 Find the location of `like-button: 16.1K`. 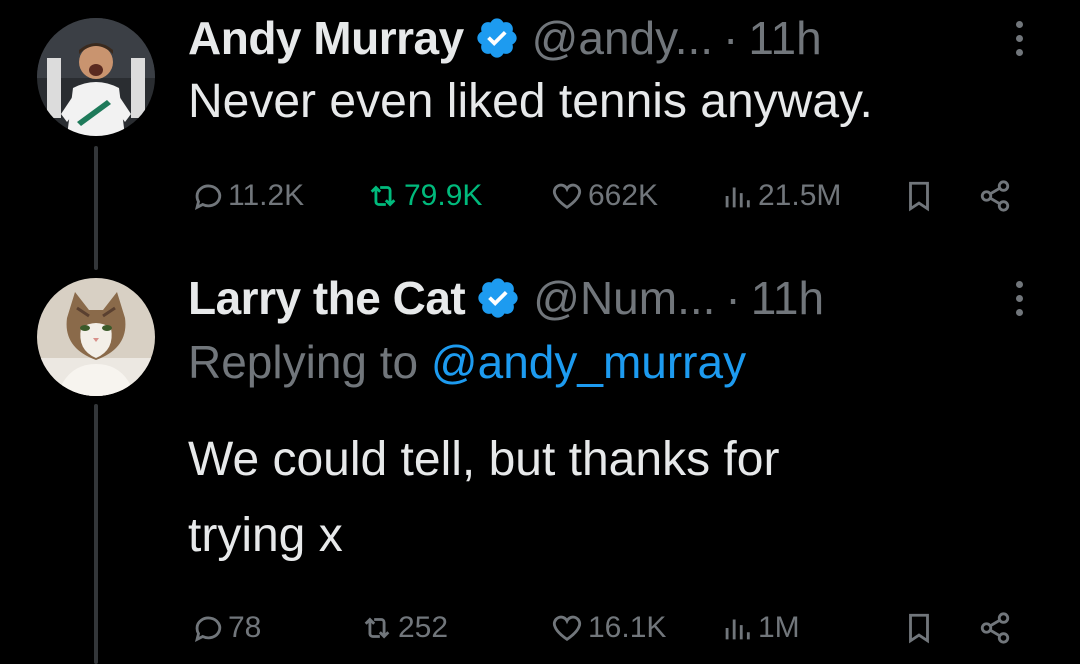

like-button: 16.1K is located at coordinates (608, 628).